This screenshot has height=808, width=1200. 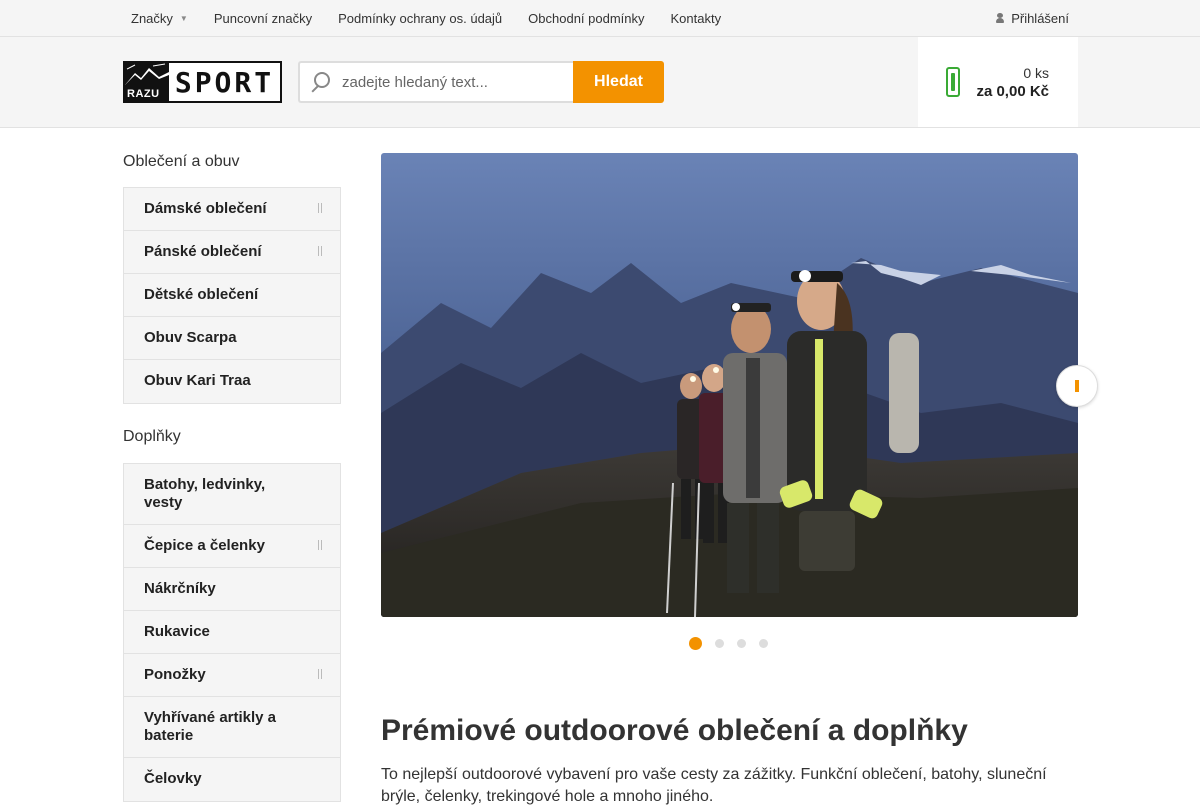 I want to click on slider-pagination, so click(x=735, y=643).